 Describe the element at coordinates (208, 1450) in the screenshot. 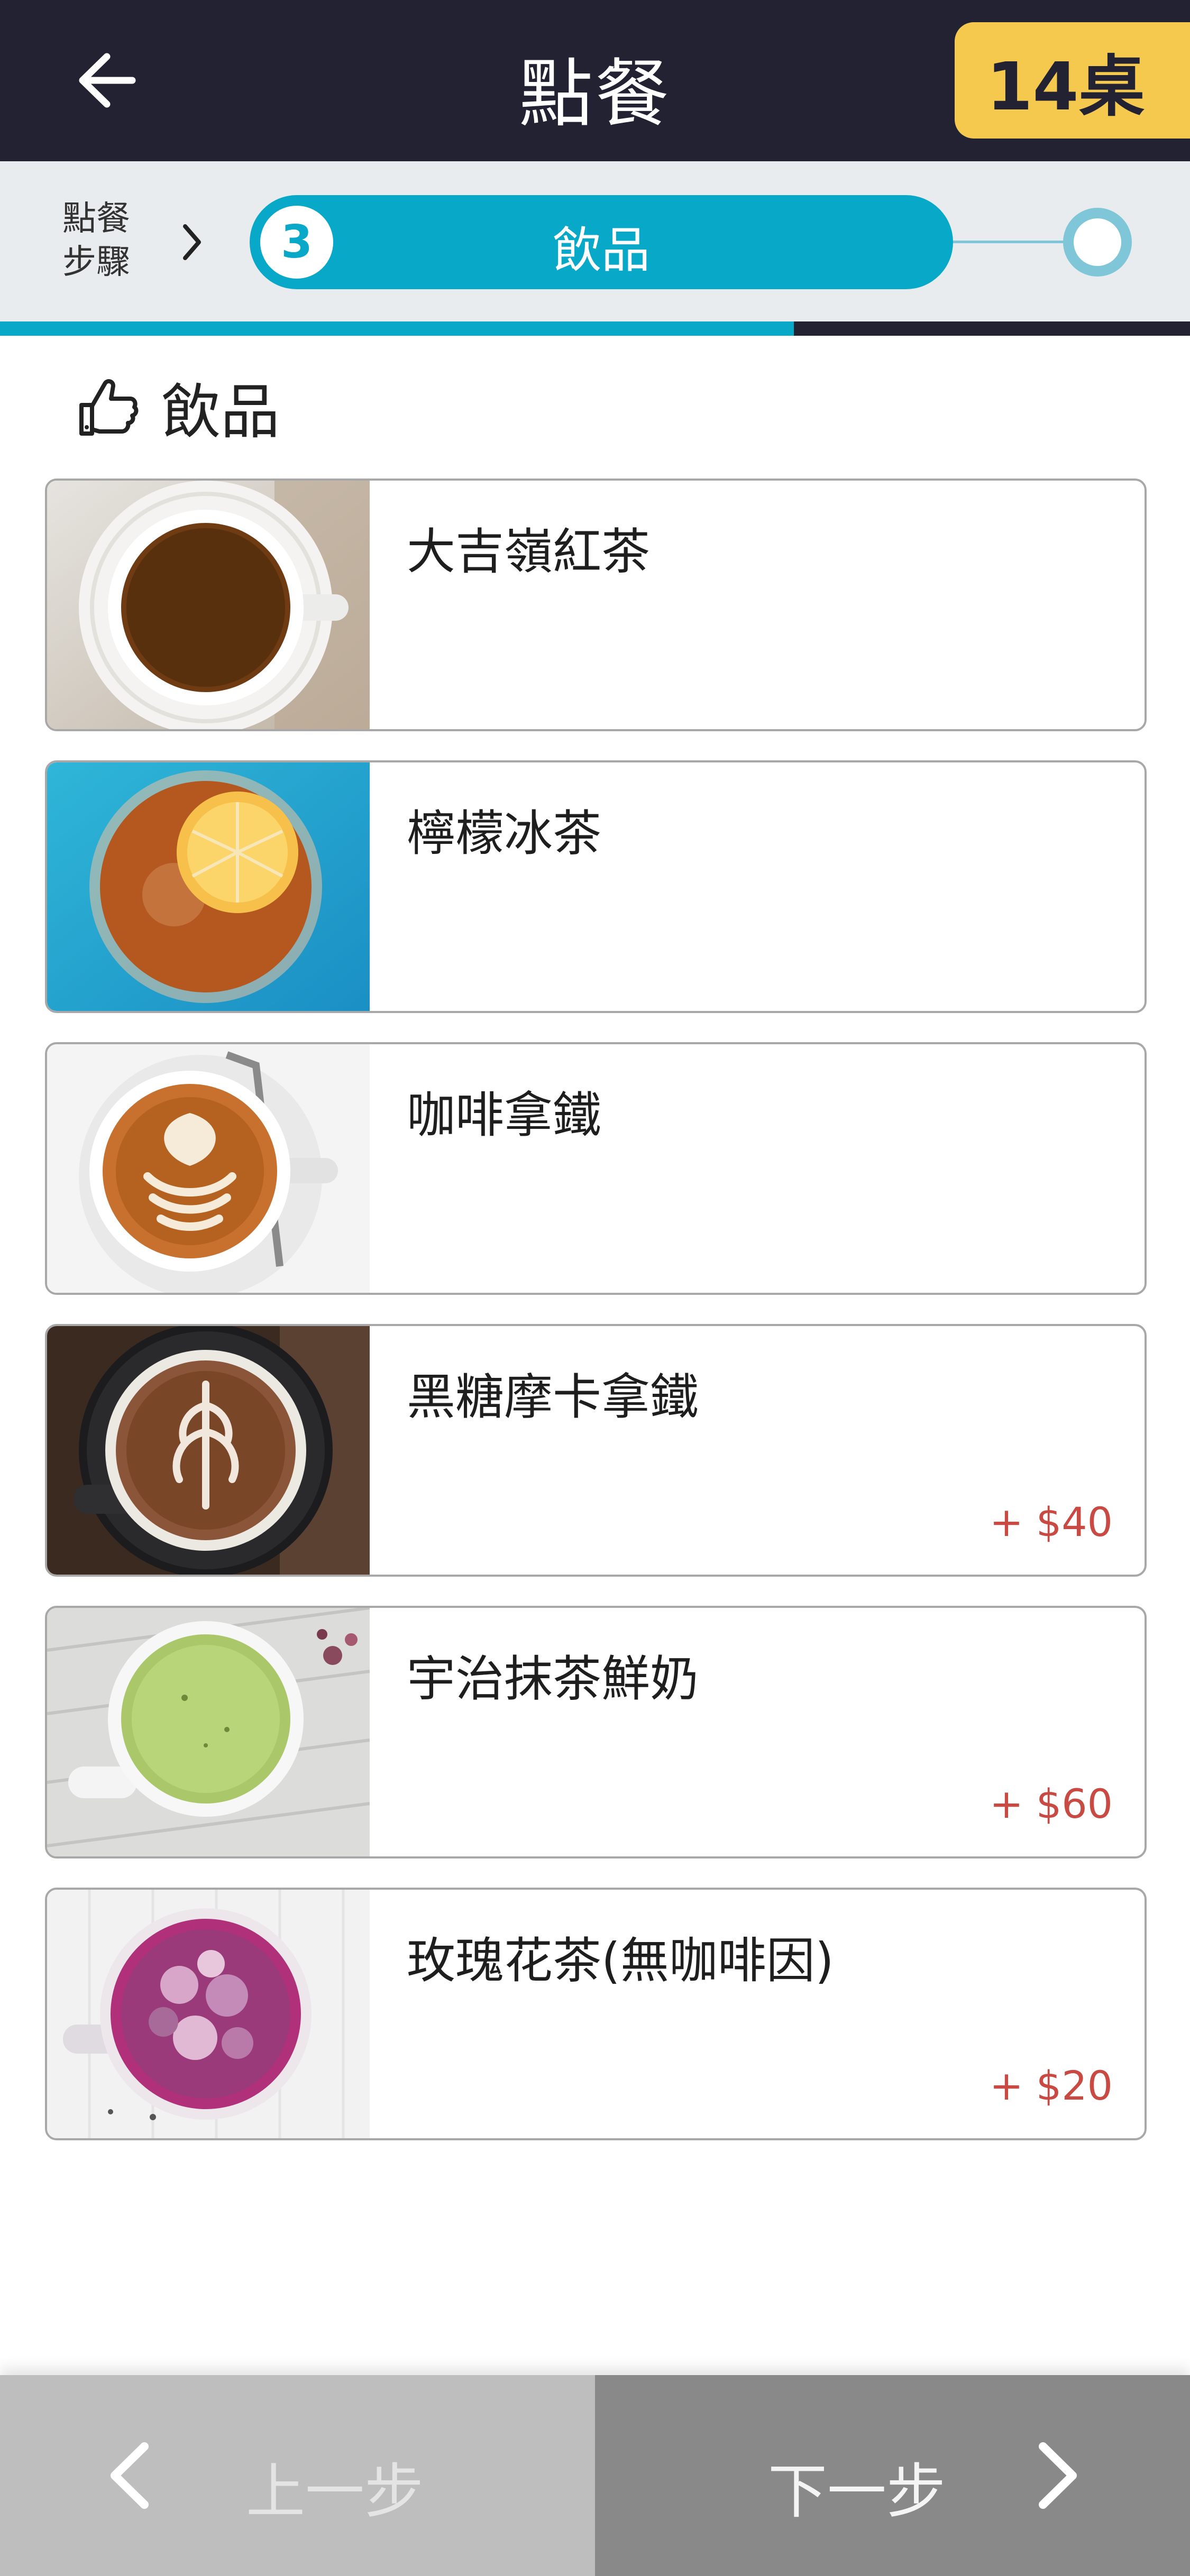

I see `mocha-latte-image` at that location.